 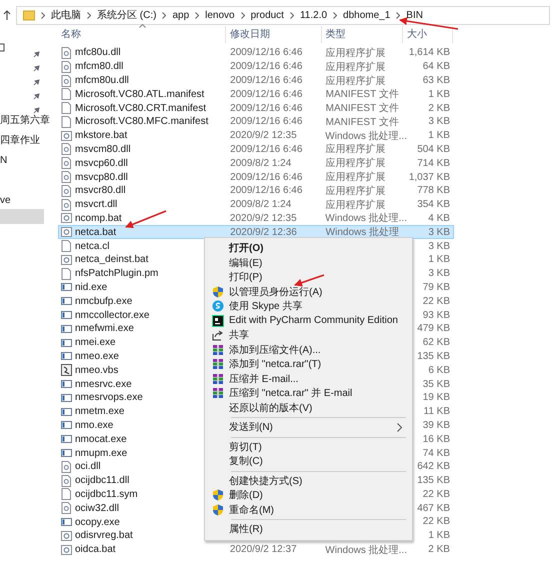 I want to click on size-cell: 6 KB, so click(x=439, y=370).